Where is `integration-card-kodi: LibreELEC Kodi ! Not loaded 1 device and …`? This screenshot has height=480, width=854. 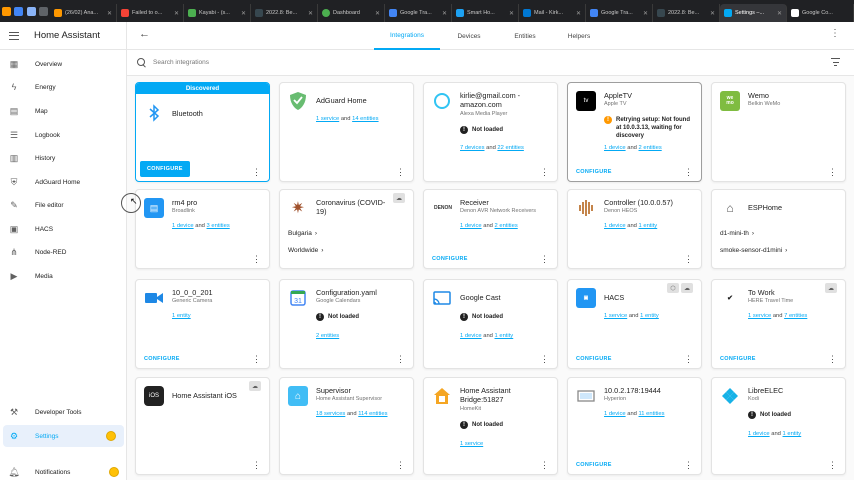
integration-card-kodi: LibreELEC Kodi ! Not loaded 1 device and … is located at coordinates (778, 426).